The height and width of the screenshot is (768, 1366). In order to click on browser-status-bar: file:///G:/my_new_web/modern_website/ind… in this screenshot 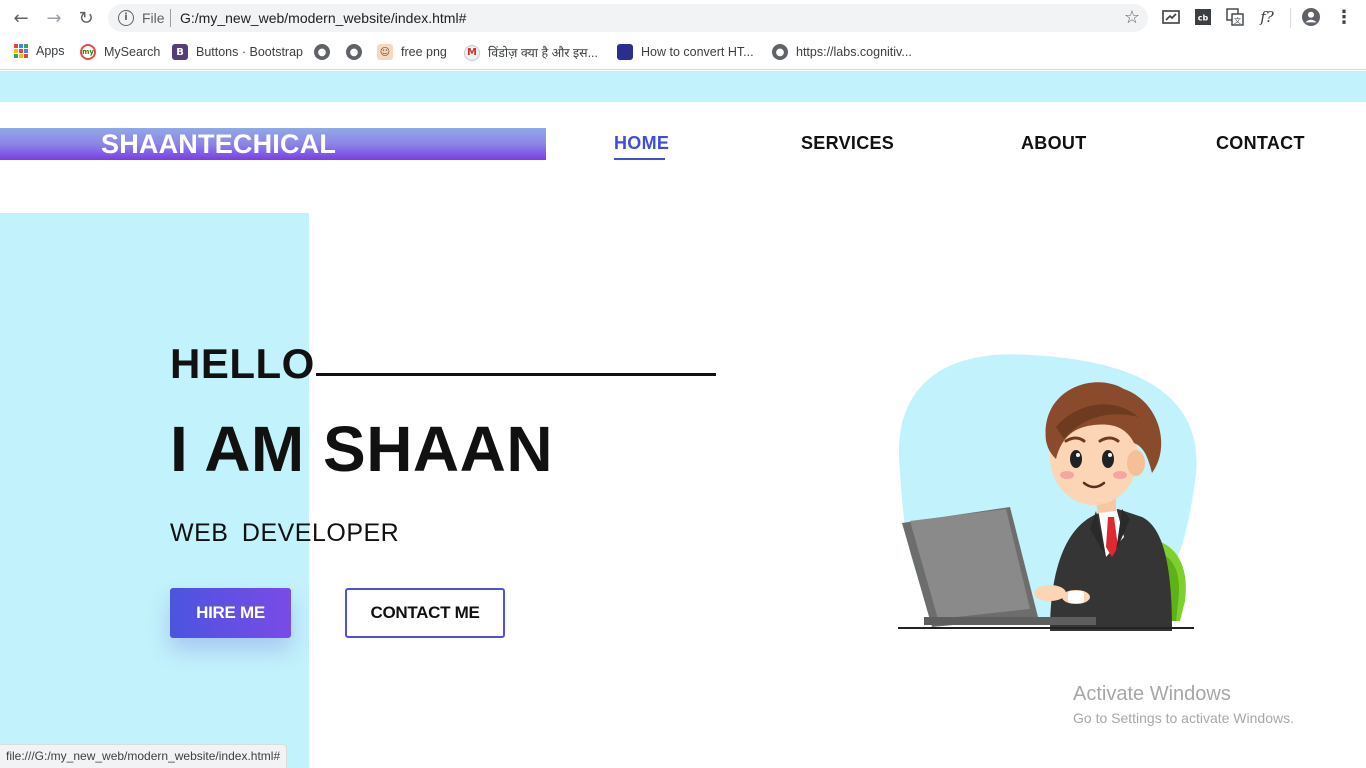, I will do `click(144, 756)`.